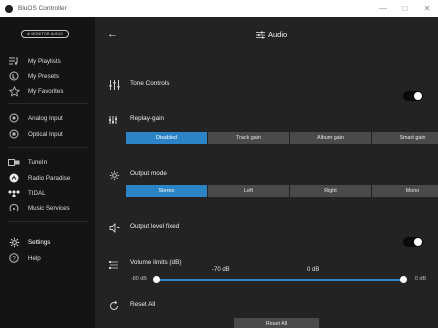 The height and width of the screenshot is (328, 438). I want to click on star-icon, so click(14, 91).